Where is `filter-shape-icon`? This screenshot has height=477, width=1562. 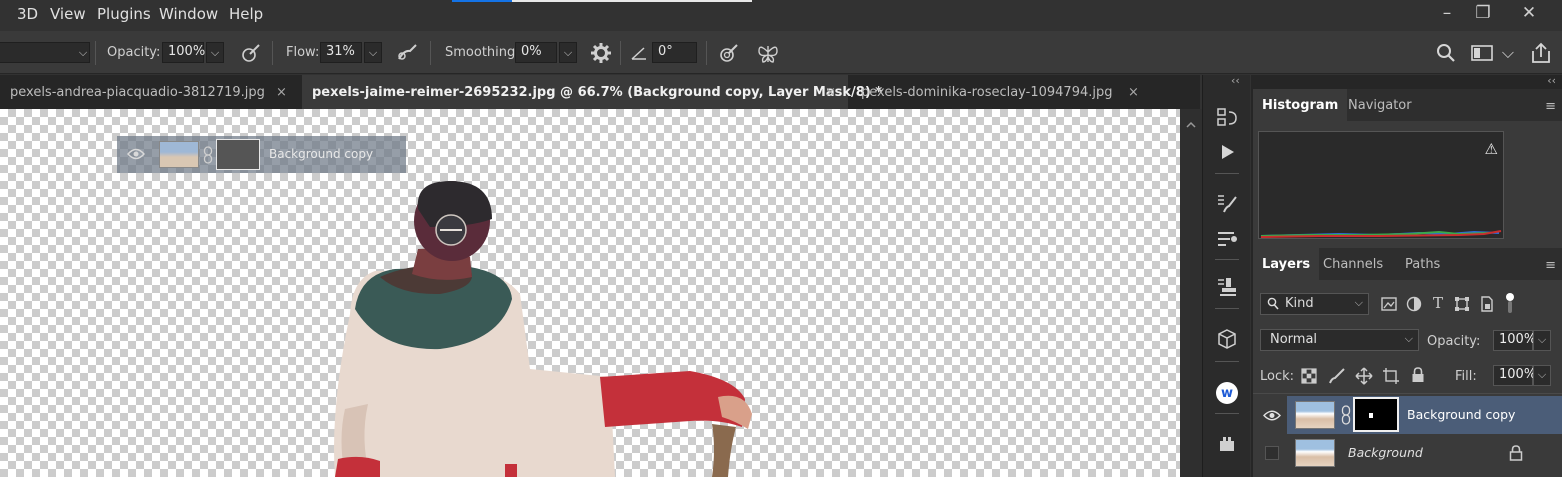
filter-shape-icon is located at coordinates (1462, 304).